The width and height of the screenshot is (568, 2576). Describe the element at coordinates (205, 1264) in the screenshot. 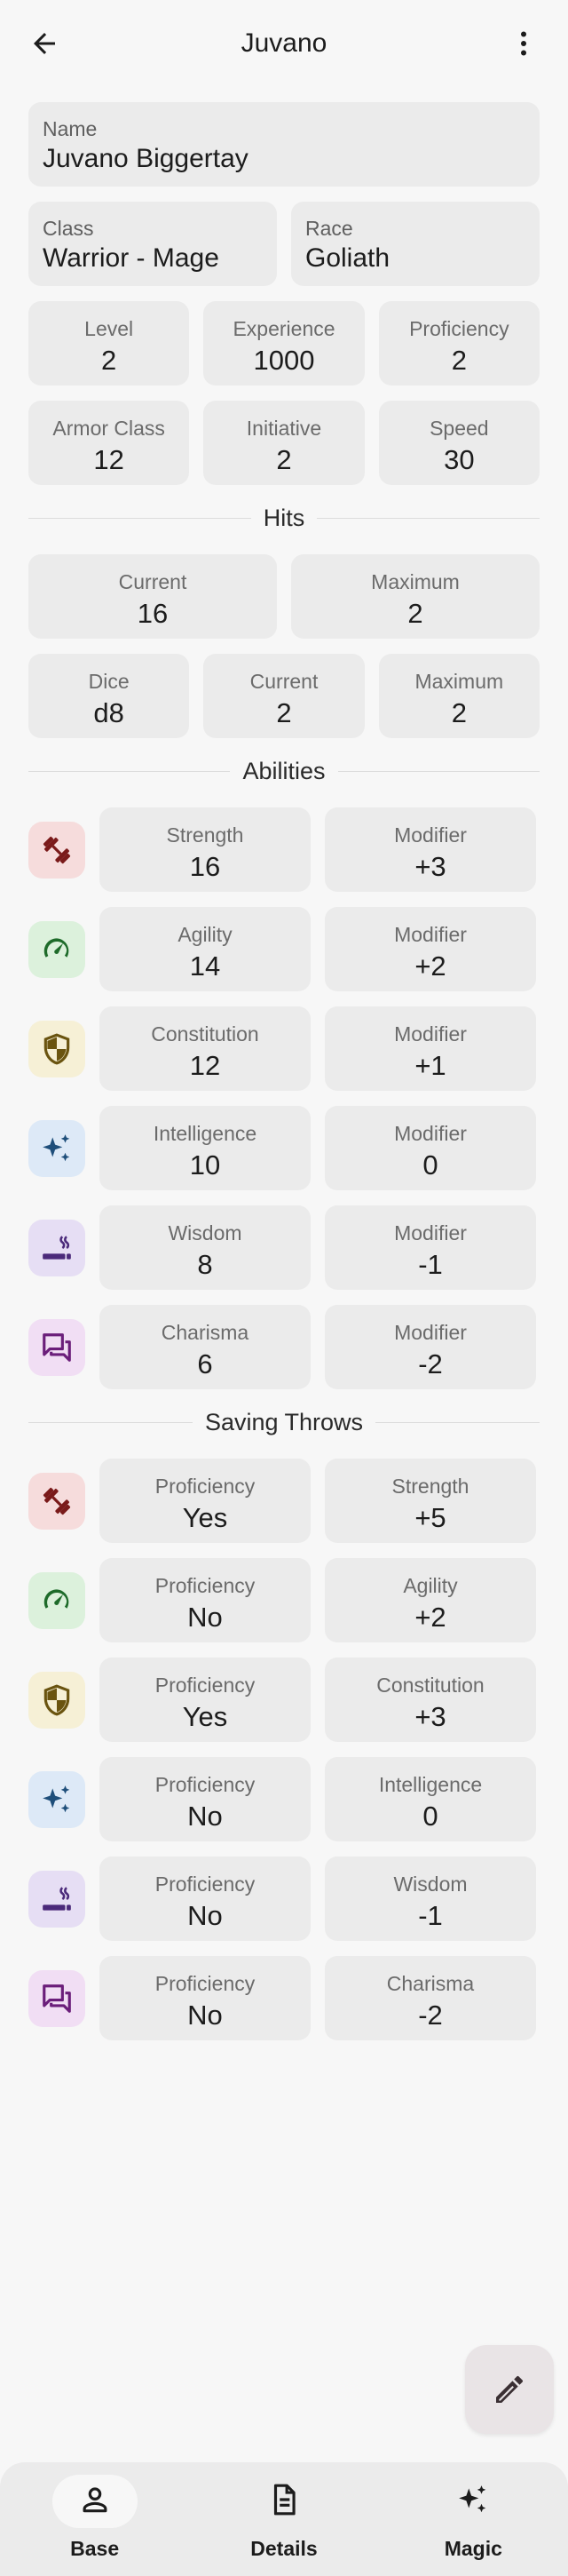

I see `ability-wisdom-score-value: 8` at that location.